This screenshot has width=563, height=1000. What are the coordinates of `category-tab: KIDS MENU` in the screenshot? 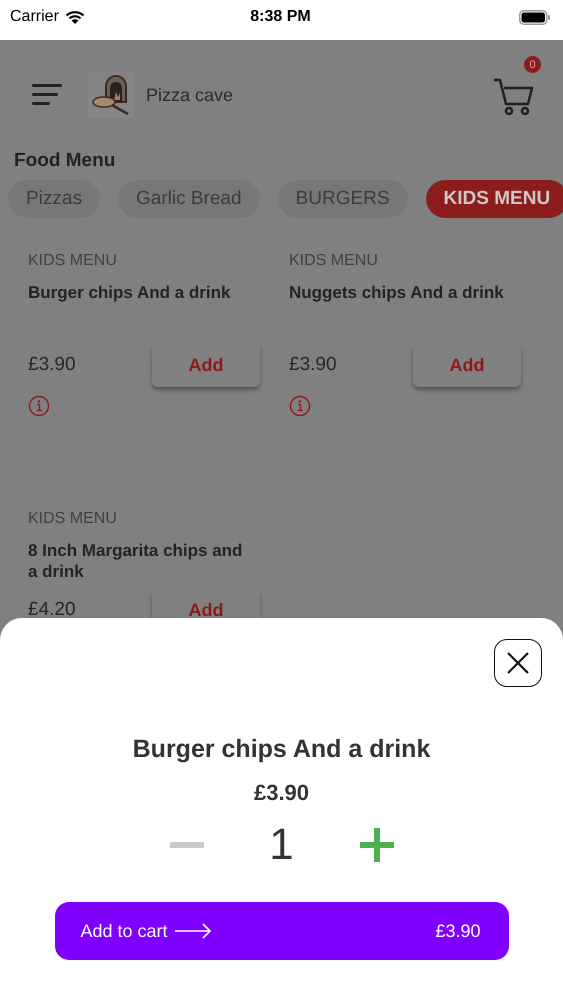 It's located at (494, 199).